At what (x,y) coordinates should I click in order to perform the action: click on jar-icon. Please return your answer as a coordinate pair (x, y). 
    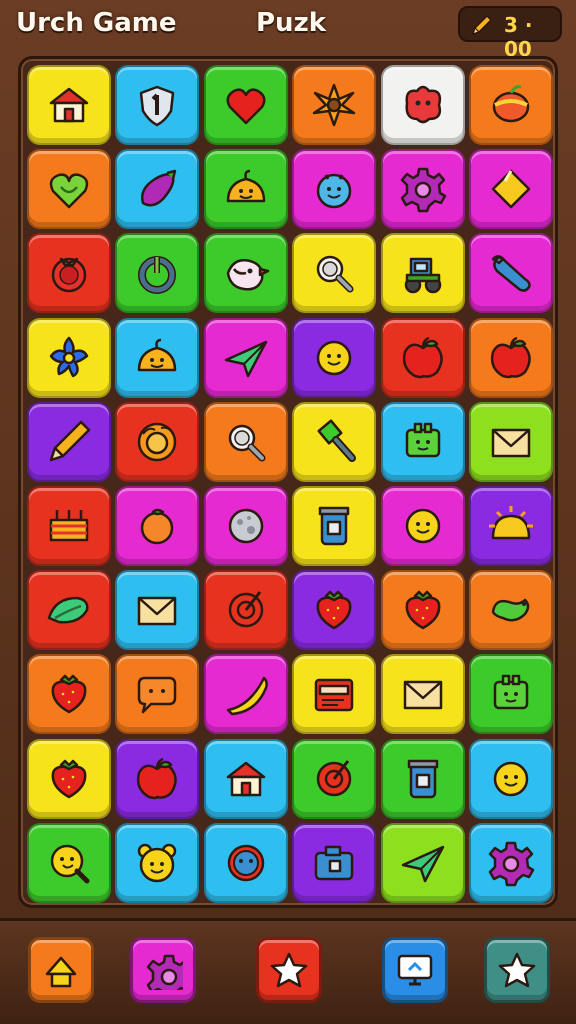
    Looking at the image, I should click on (422, 778).